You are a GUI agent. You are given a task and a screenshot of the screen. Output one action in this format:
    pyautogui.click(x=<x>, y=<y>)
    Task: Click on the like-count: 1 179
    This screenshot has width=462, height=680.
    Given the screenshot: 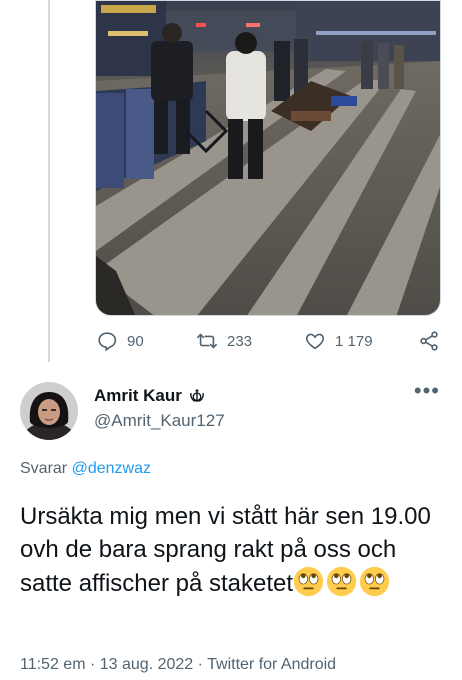 What is the action you would take?
    pyautogui.click(x=354, y=341)
    